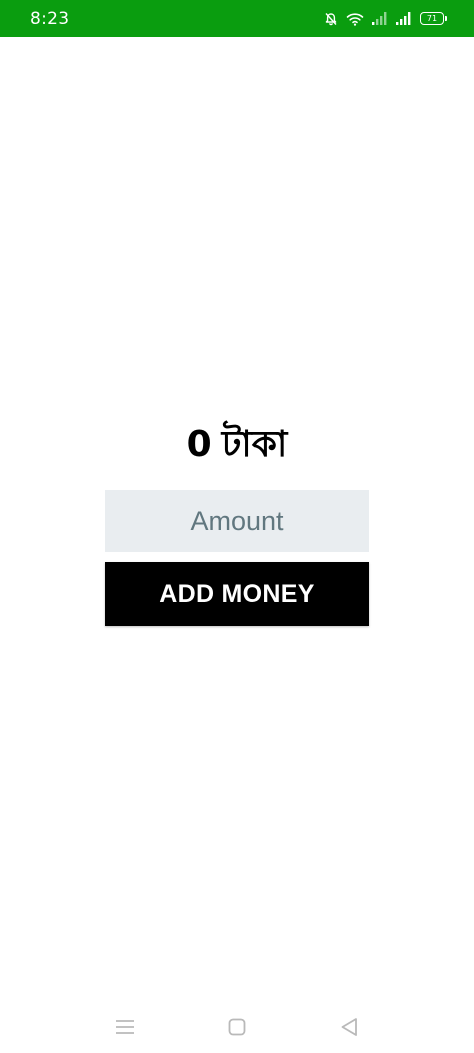 Image resolution: width=474 pixels, height=1053 pixels. Describe the element at coordinates (331, 19) in the screenshot. I see `bell-off-icon` at that location.